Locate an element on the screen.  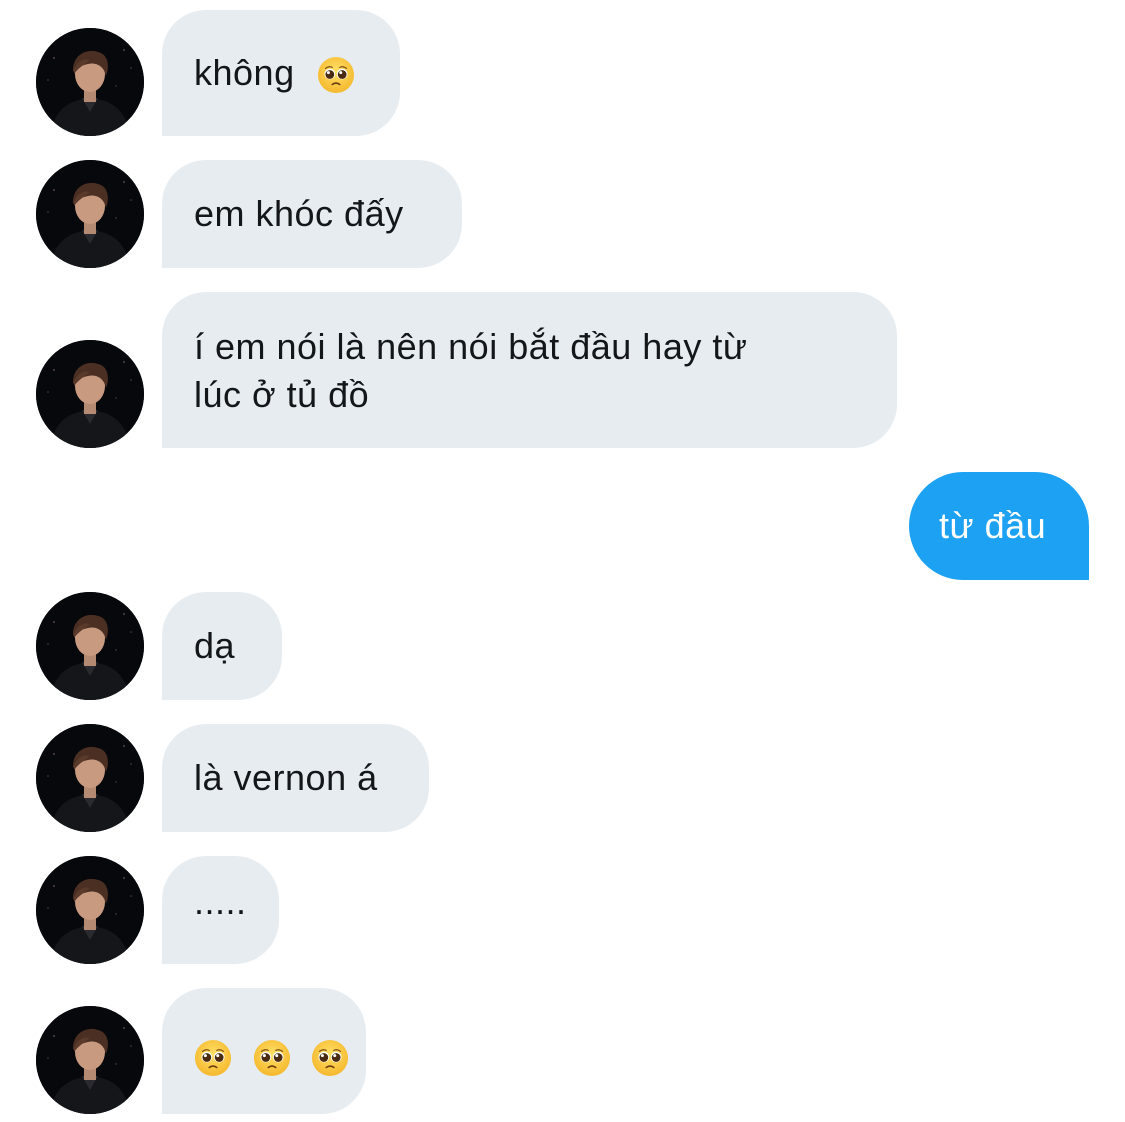
message-text: dạ is located at coordinates (215, 645).